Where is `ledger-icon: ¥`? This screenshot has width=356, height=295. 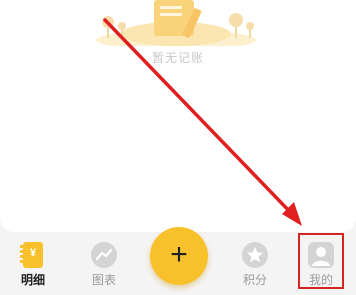 ledger-icon: ¥ is located at coordinates (31, 255).